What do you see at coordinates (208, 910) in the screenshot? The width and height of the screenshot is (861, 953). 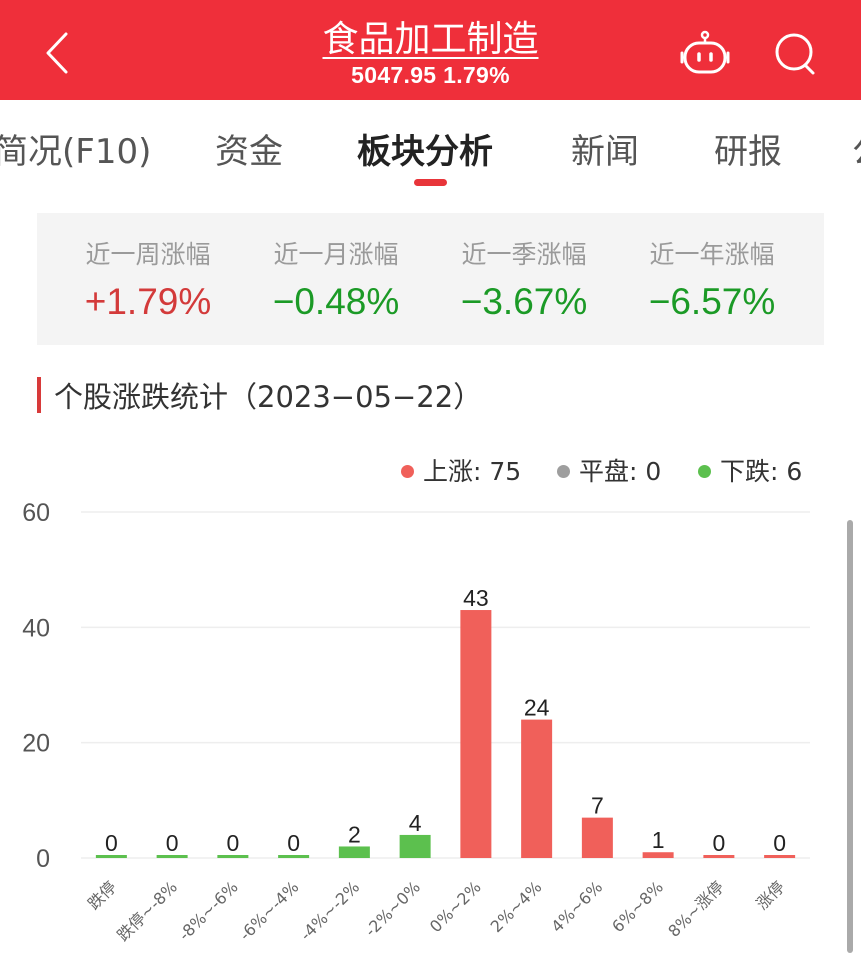 I see `x-tick-label: -8%~-6%` at bounding box center [208, 910].